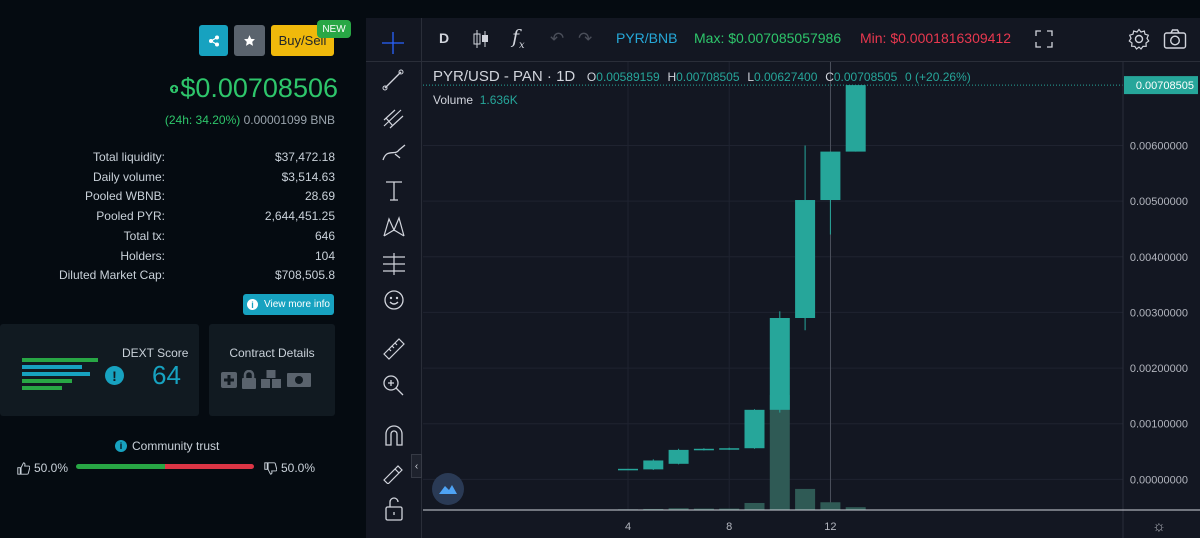 Image resolution: width=1200 pixels, height=538 pixels. I want to click on stat-label: Holders:, so click(142, 255).